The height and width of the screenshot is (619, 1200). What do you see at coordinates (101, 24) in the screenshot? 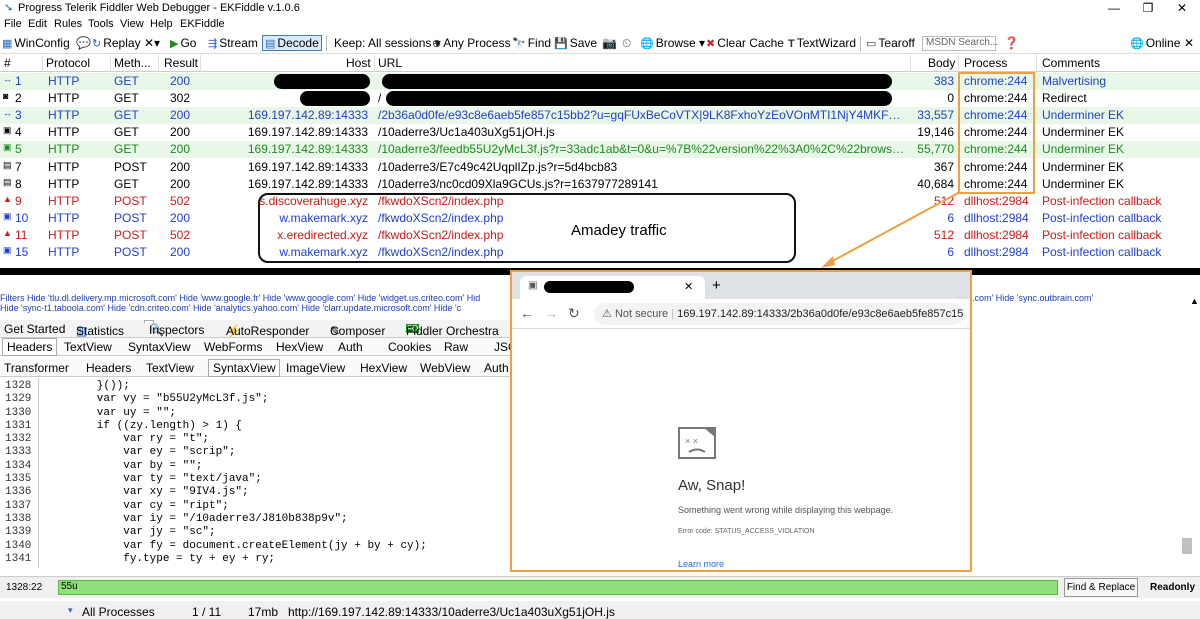
I see `menu-tools: Tools` at bounding box center [101, 24].